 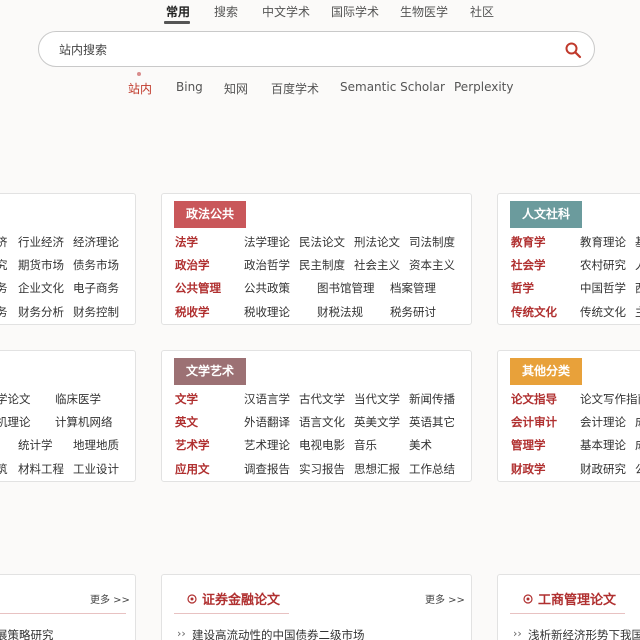 What do you see at coordinates (637, 312) in the screenshot?
I see `category-link: 主` at bounding box center [637, 312].